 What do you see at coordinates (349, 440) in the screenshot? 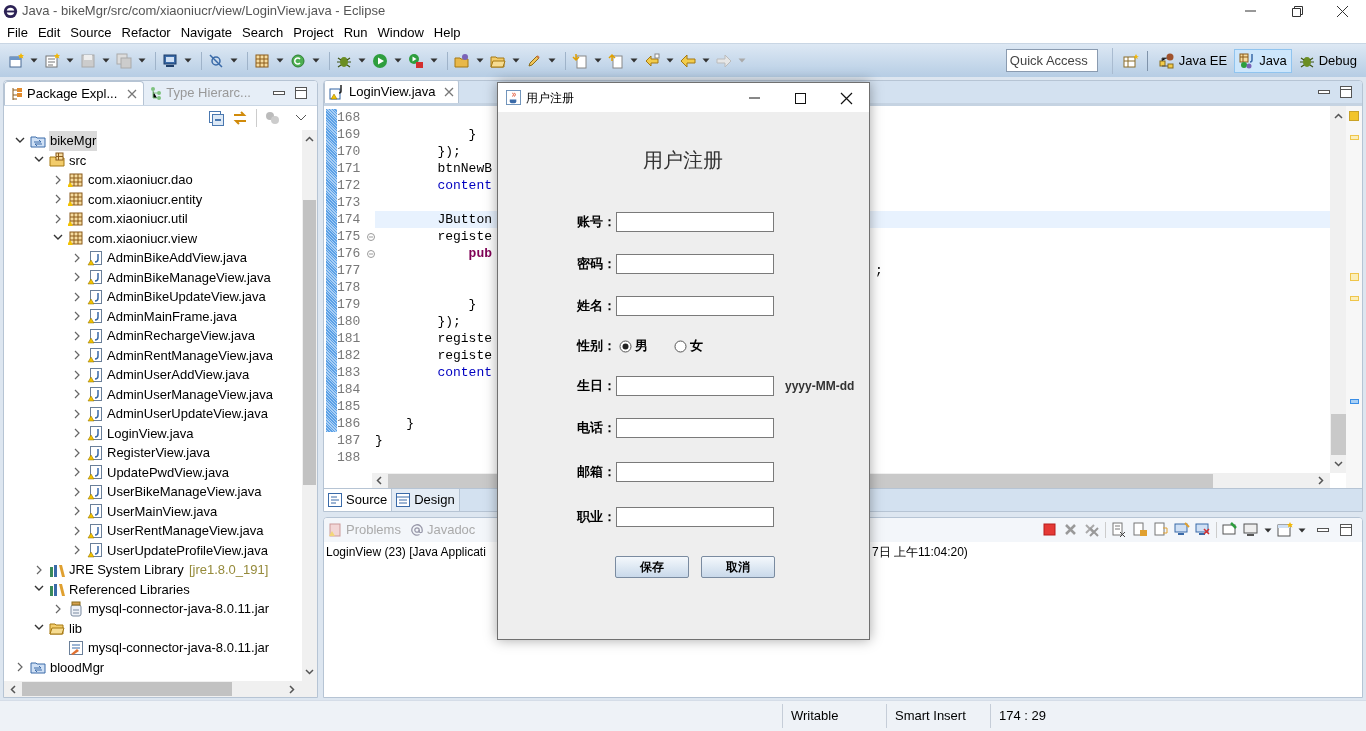
I see `line-number: 187` at bounding box center [349, 440].